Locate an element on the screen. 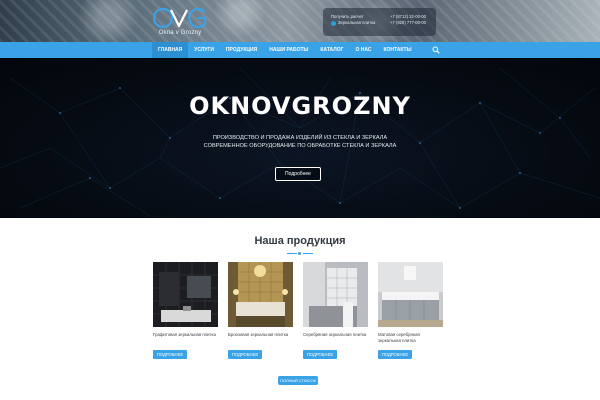  product-image-silver is located at coordinates (335, 294).